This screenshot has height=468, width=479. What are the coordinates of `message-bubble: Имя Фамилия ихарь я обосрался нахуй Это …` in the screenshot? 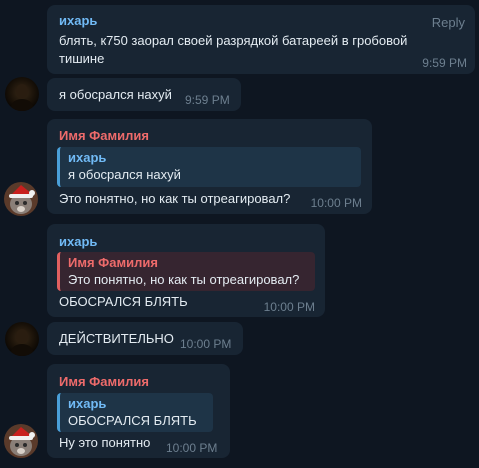 It's located at (209, 166).